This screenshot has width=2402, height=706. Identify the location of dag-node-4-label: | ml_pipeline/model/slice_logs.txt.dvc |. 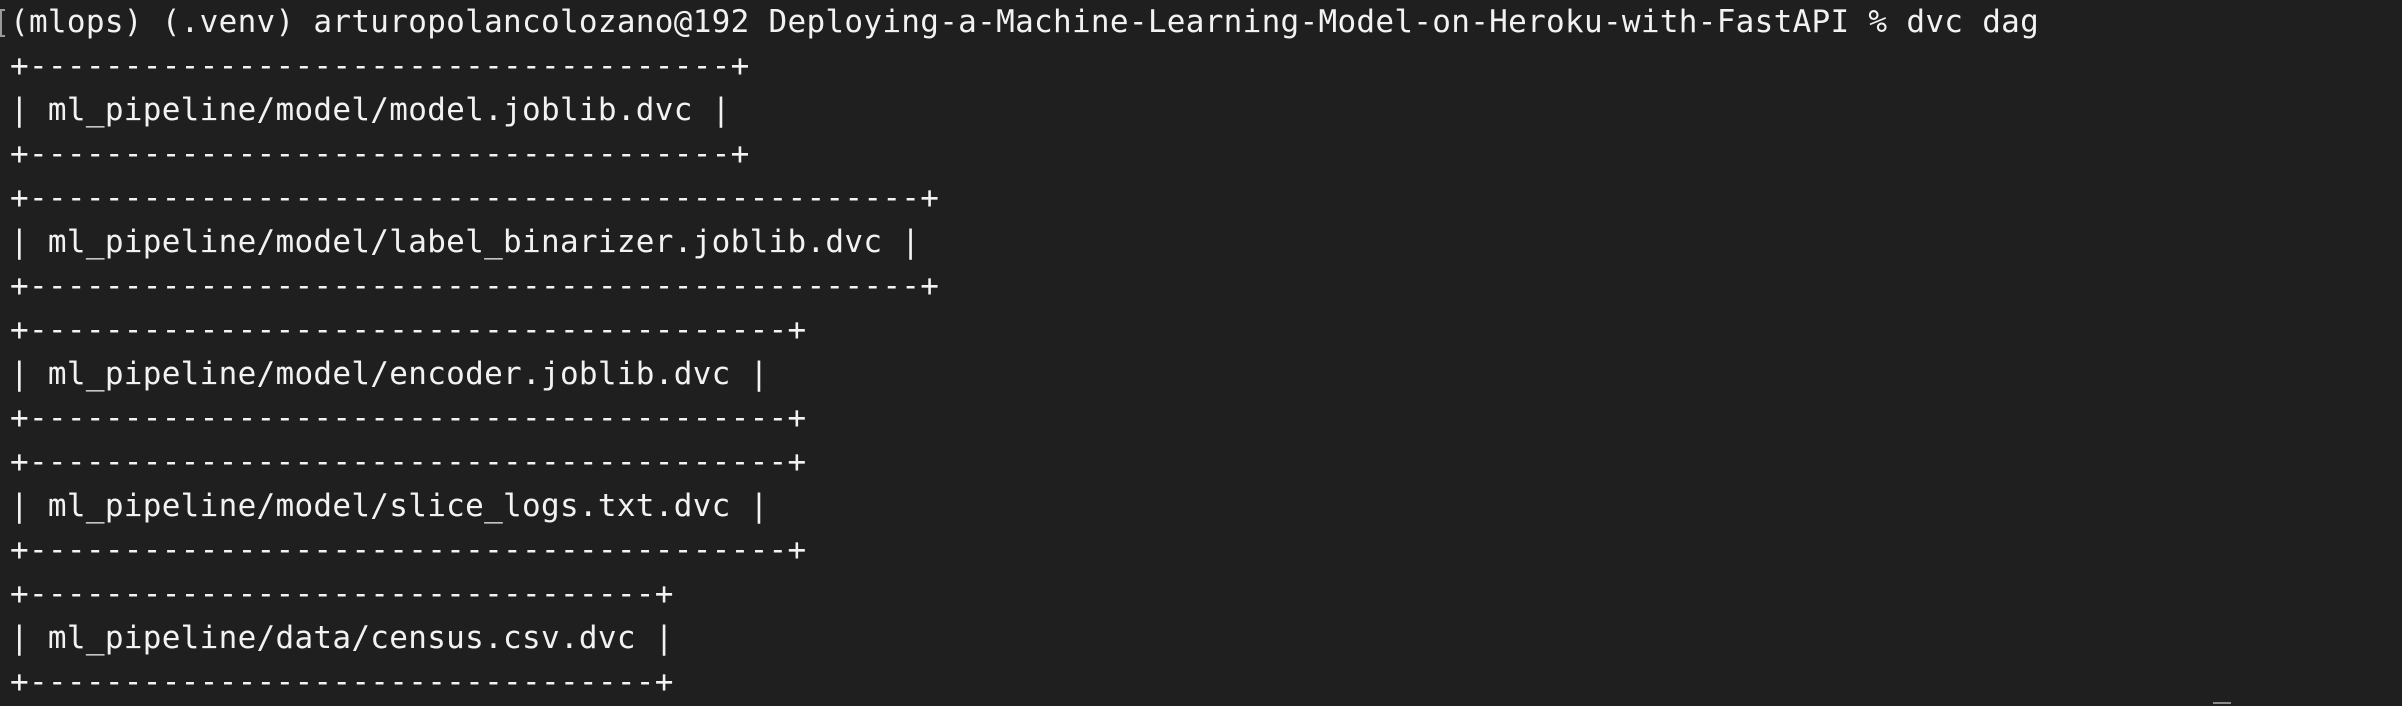
(389, 506).